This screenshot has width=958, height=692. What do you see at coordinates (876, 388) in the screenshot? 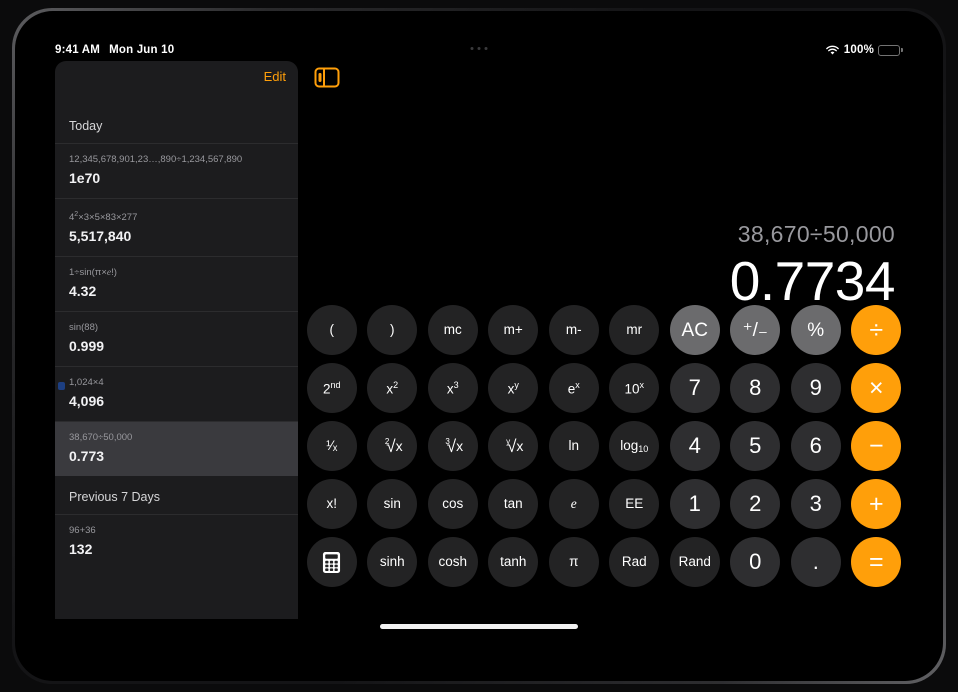
I see `key-multiply: ×` at bounding box center [876, 388].